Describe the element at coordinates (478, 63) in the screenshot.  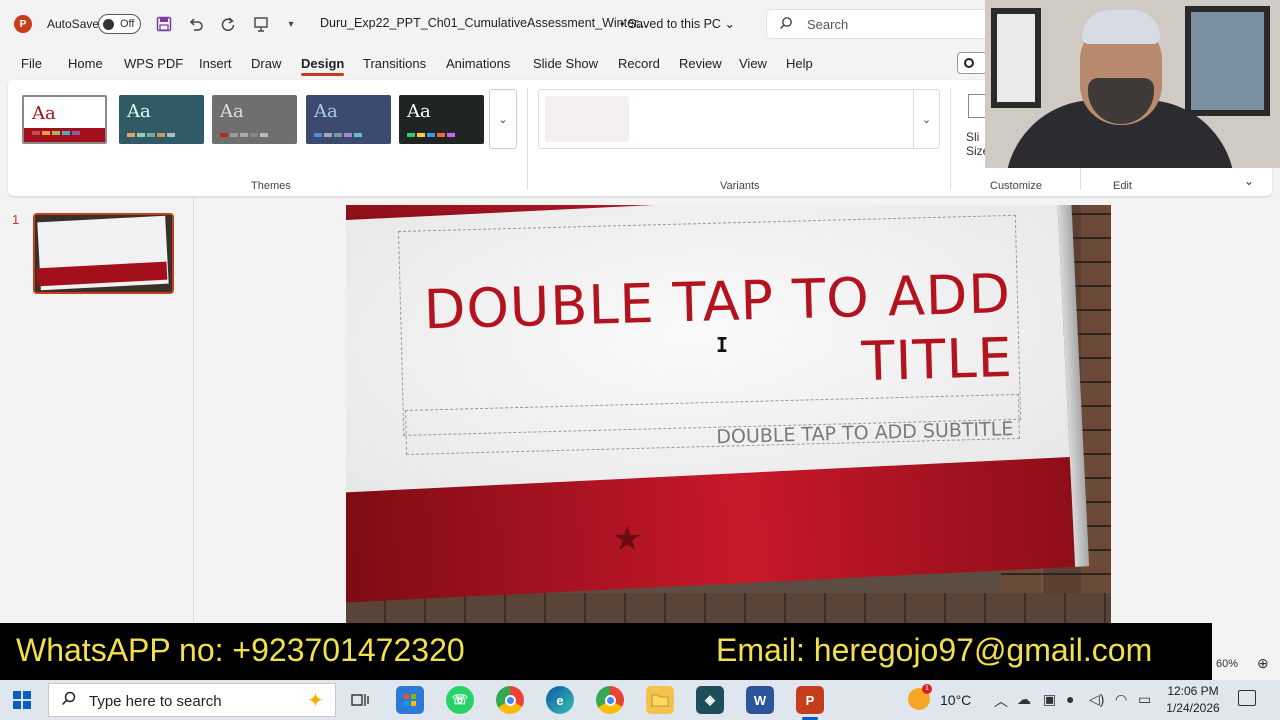
I see `tab-animations: Animations` at that location.